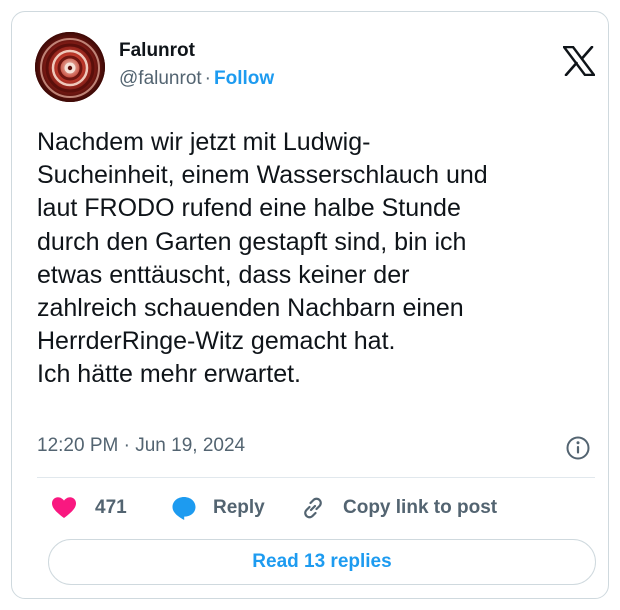 Image resolution: width=620 pixels, height=610 pixels. Describe the element at coordinates (239, 507) in the screenshot. I see `reply-label: Reply` at that location.